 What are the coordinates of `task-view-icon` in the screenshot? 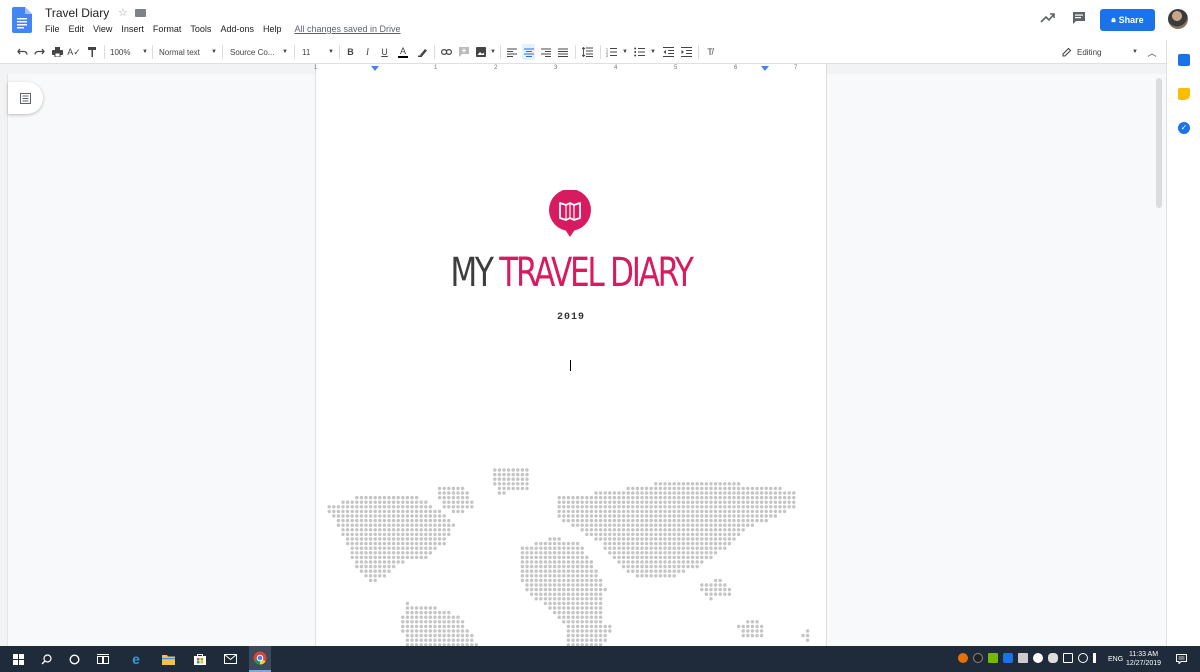 It's located at (103, 659).